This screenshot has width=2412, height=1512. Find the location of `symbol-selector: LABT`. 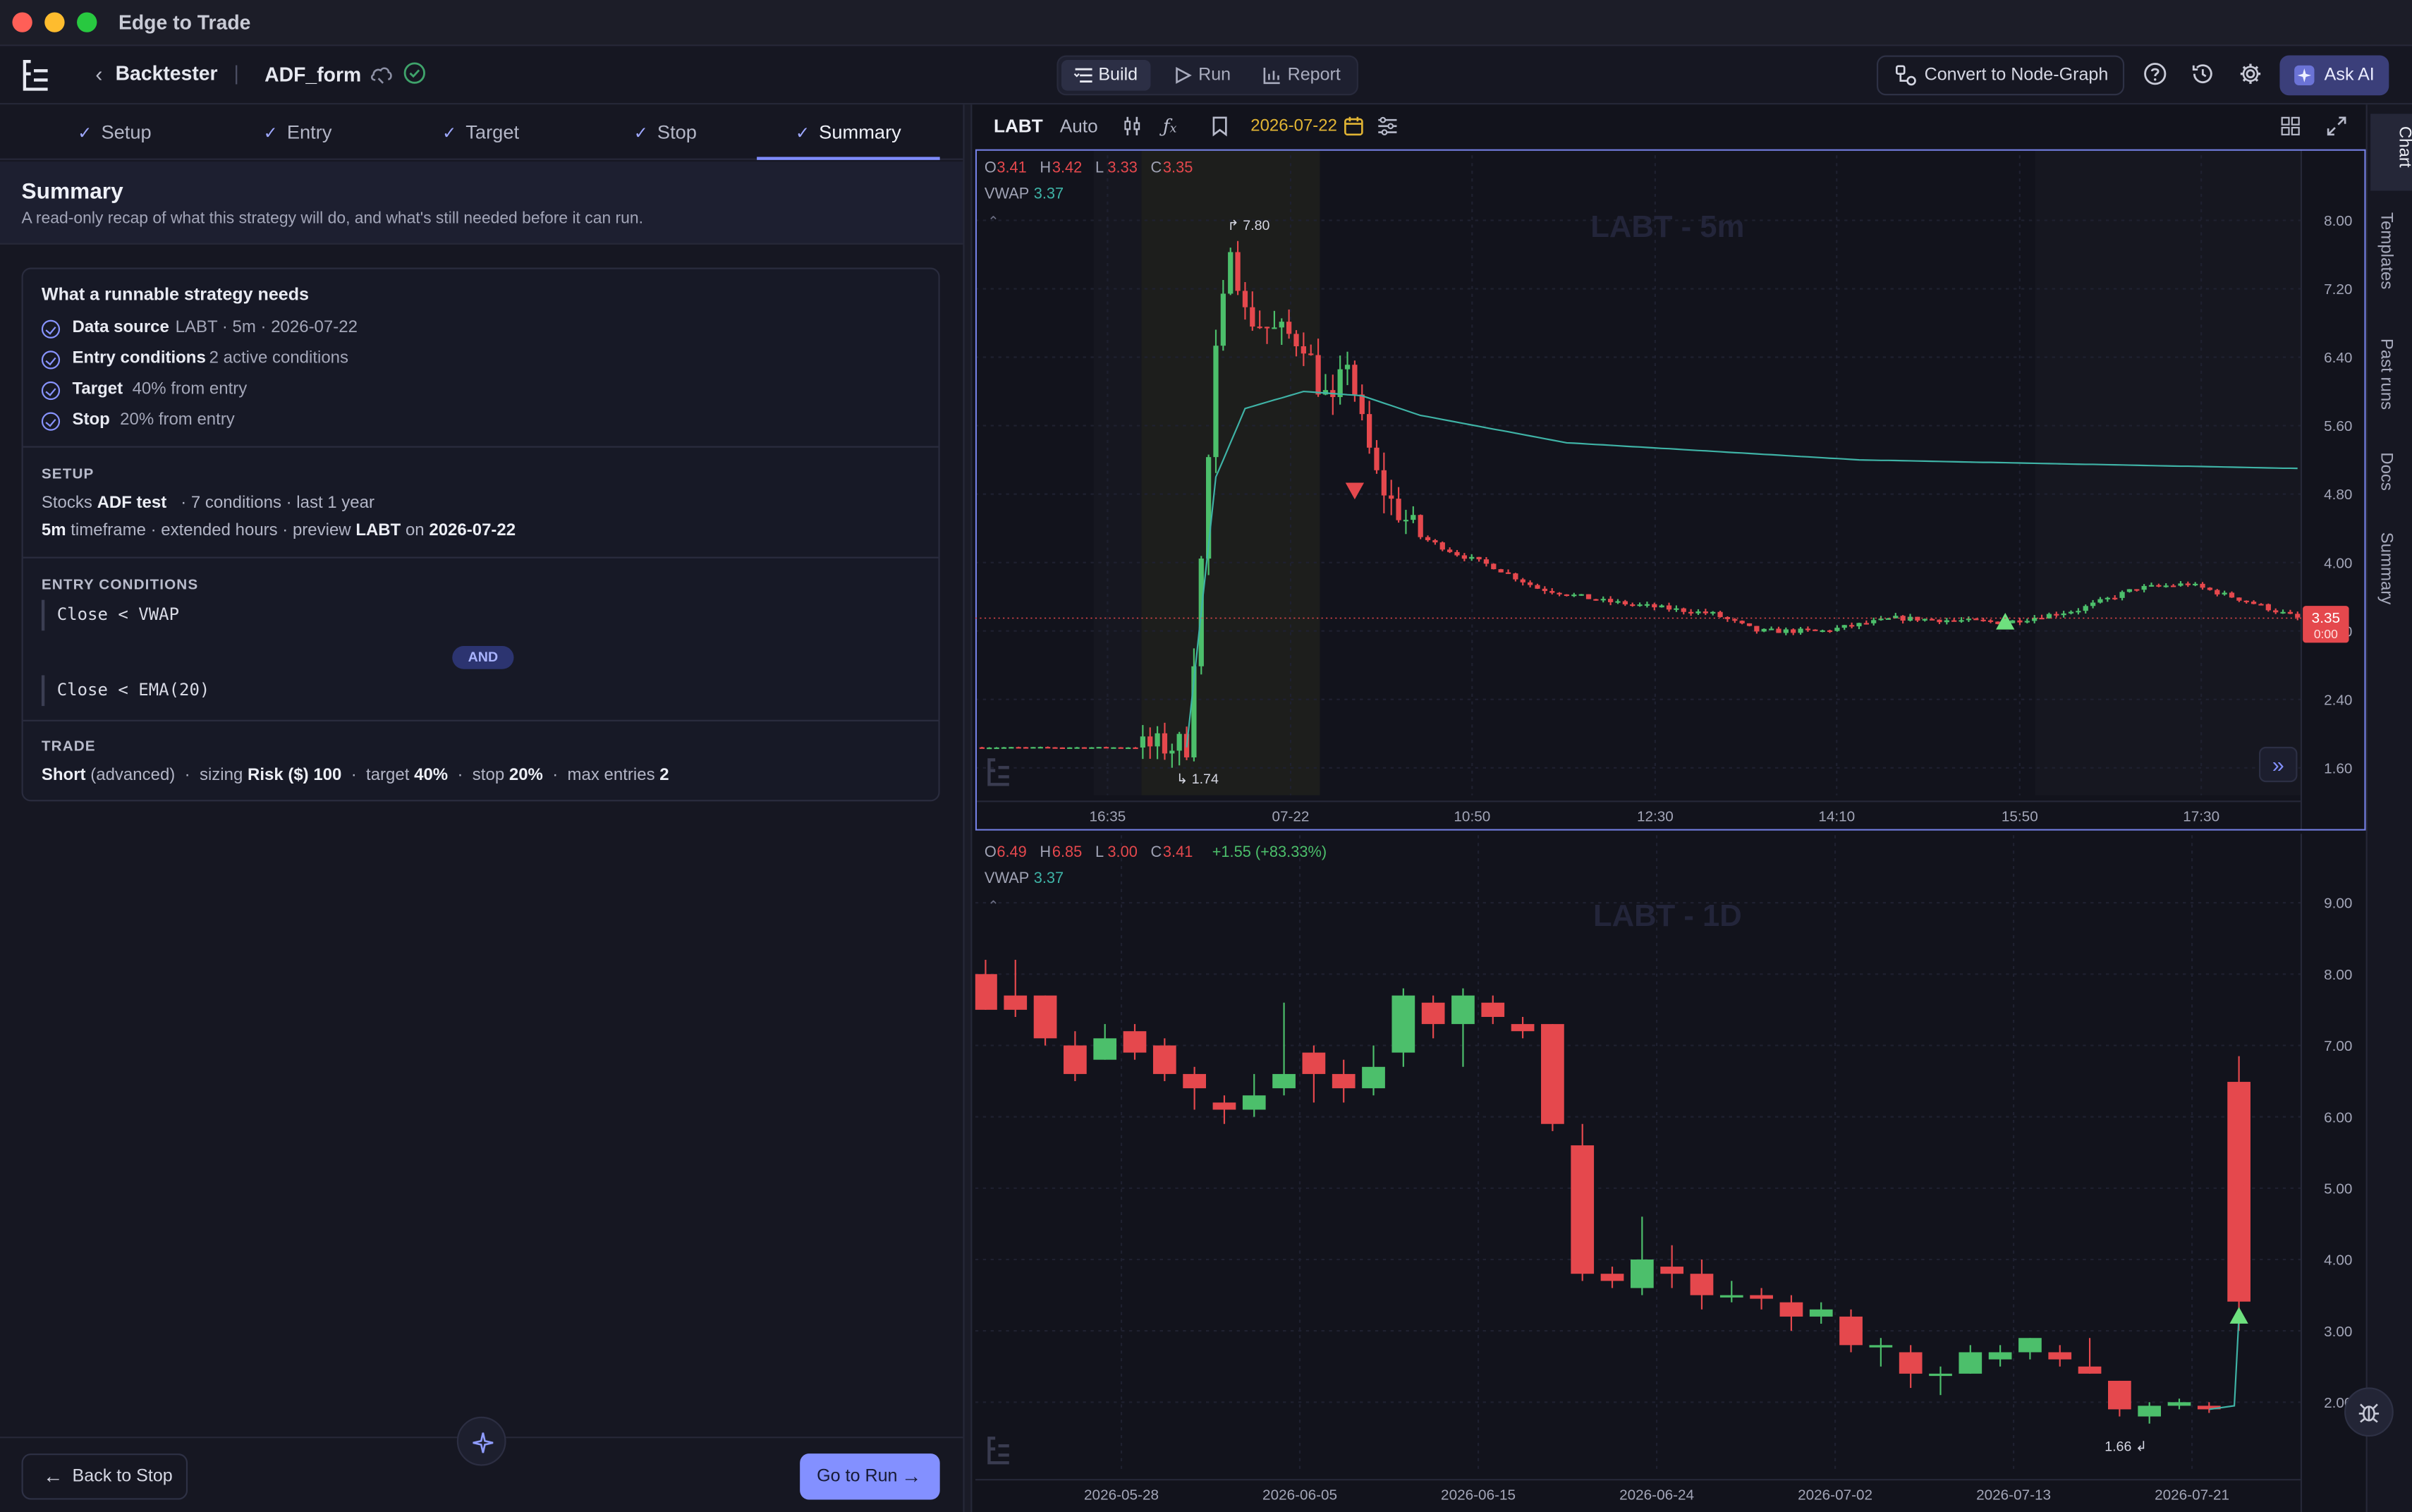

symbol-selector: LABT is located at coordinates (1018, 127).